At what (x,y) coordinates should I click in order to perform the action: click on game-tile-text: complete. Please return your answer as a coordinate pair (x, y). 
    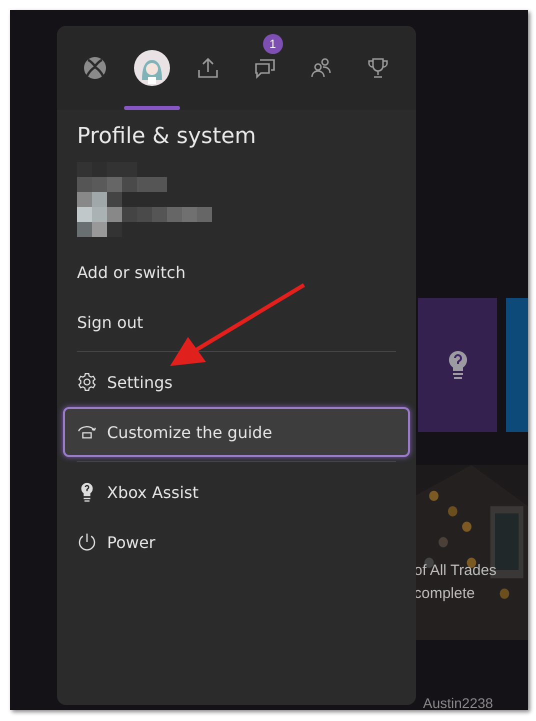
    Looking at the image, I should click on (445, 594).